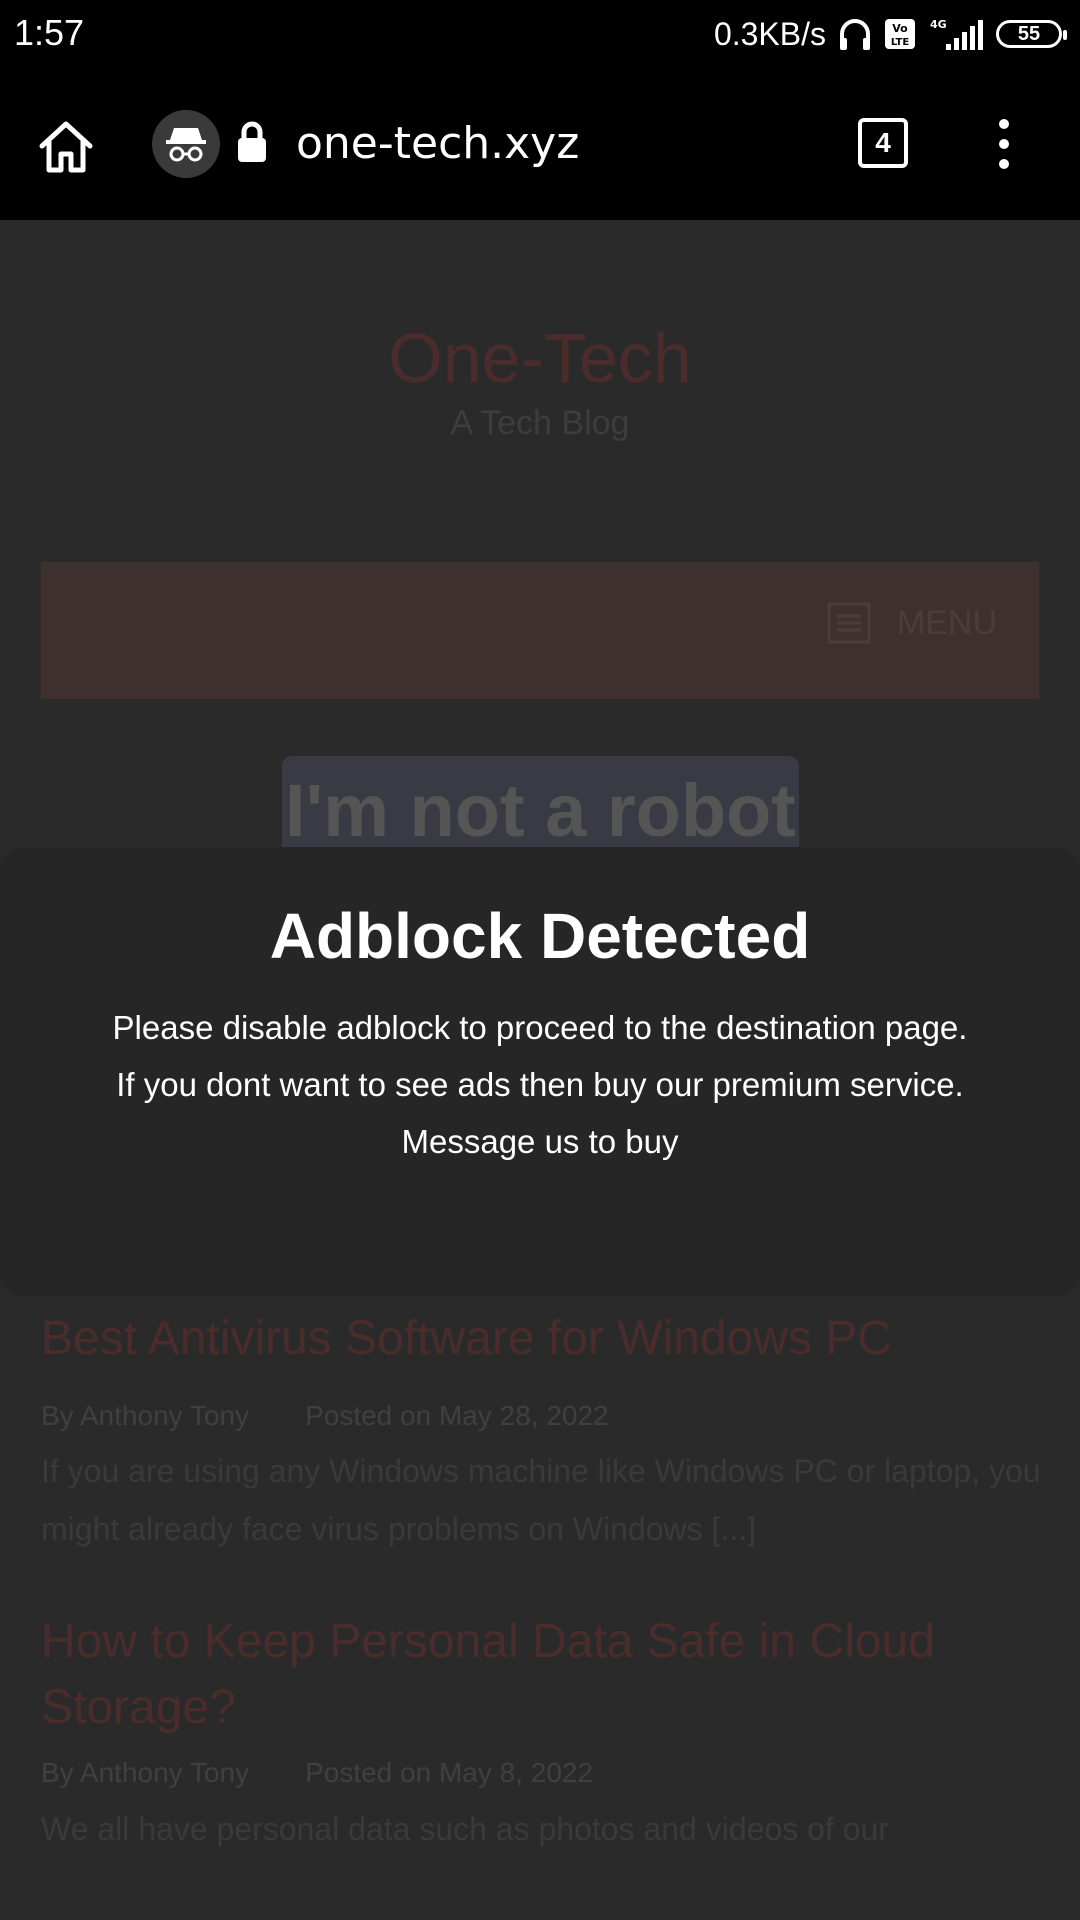  Describe the element at coordinates (540, 936) in the screenshot. I see `modal-title: Adblock Detected` at that location.